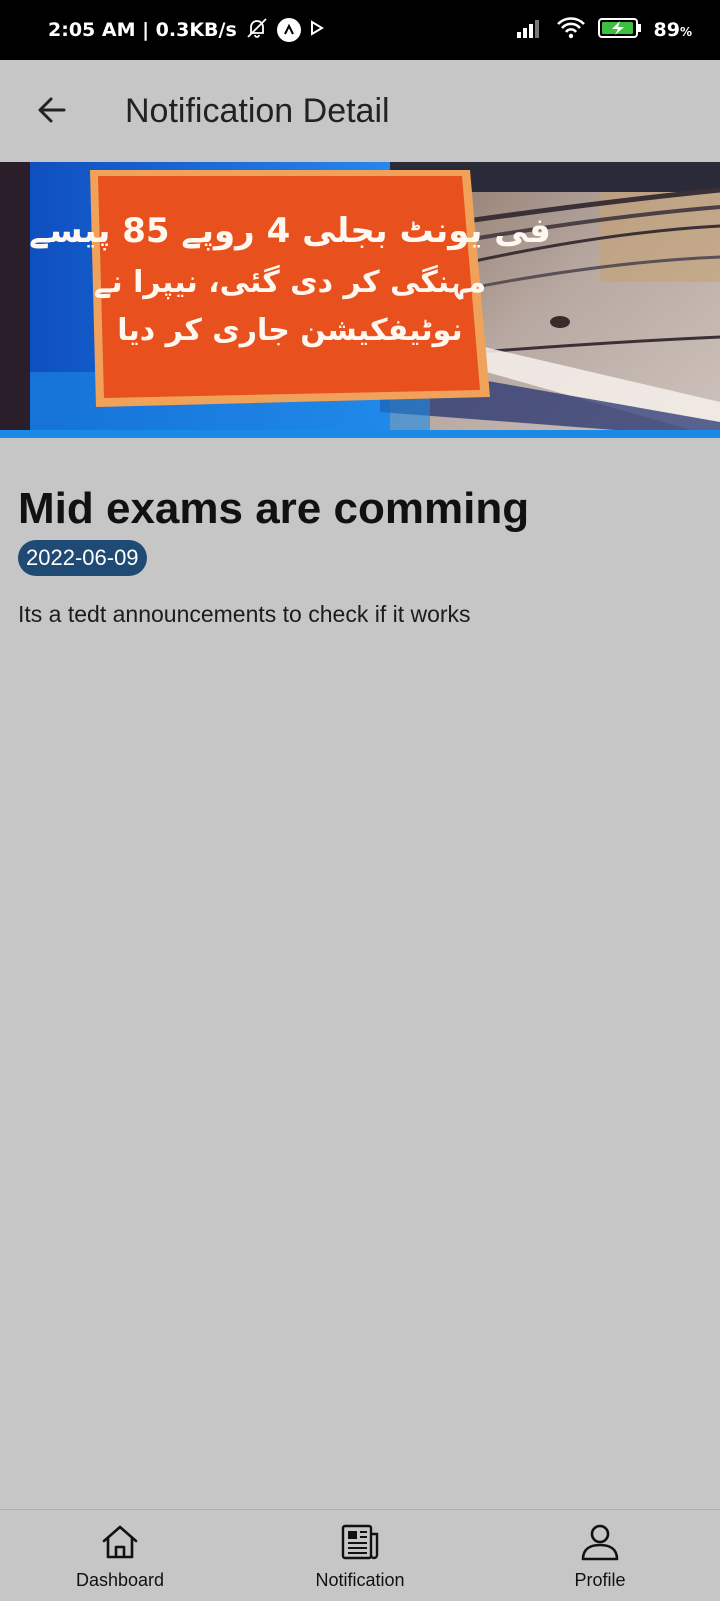 The image size is (720, 1601). Describe the element at coordinates (290, 282) in the screenshot. I see `banner-text-line-2: مہنگی کر دی گئی، نیپرا نے` at that location.